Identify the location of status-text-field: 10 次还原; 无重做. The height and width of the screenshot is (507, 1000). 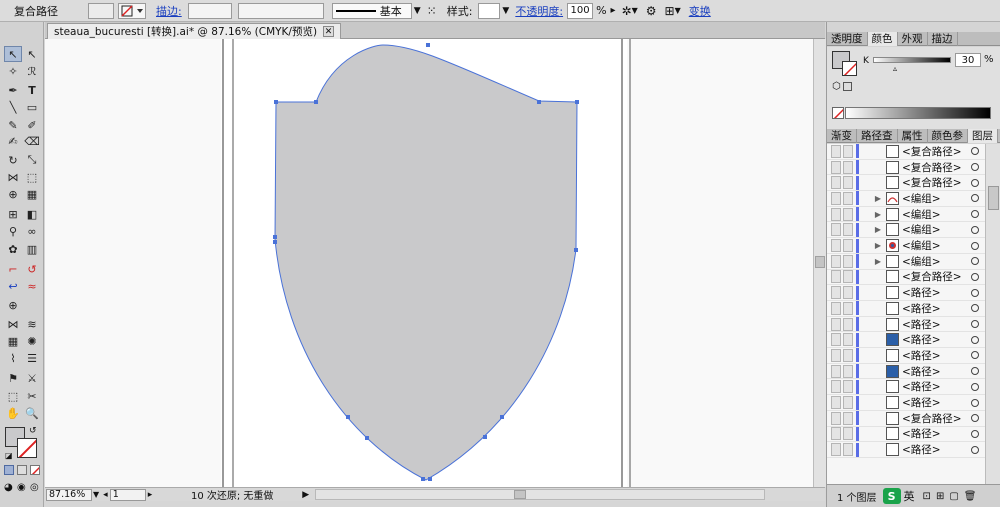
(232, 495).